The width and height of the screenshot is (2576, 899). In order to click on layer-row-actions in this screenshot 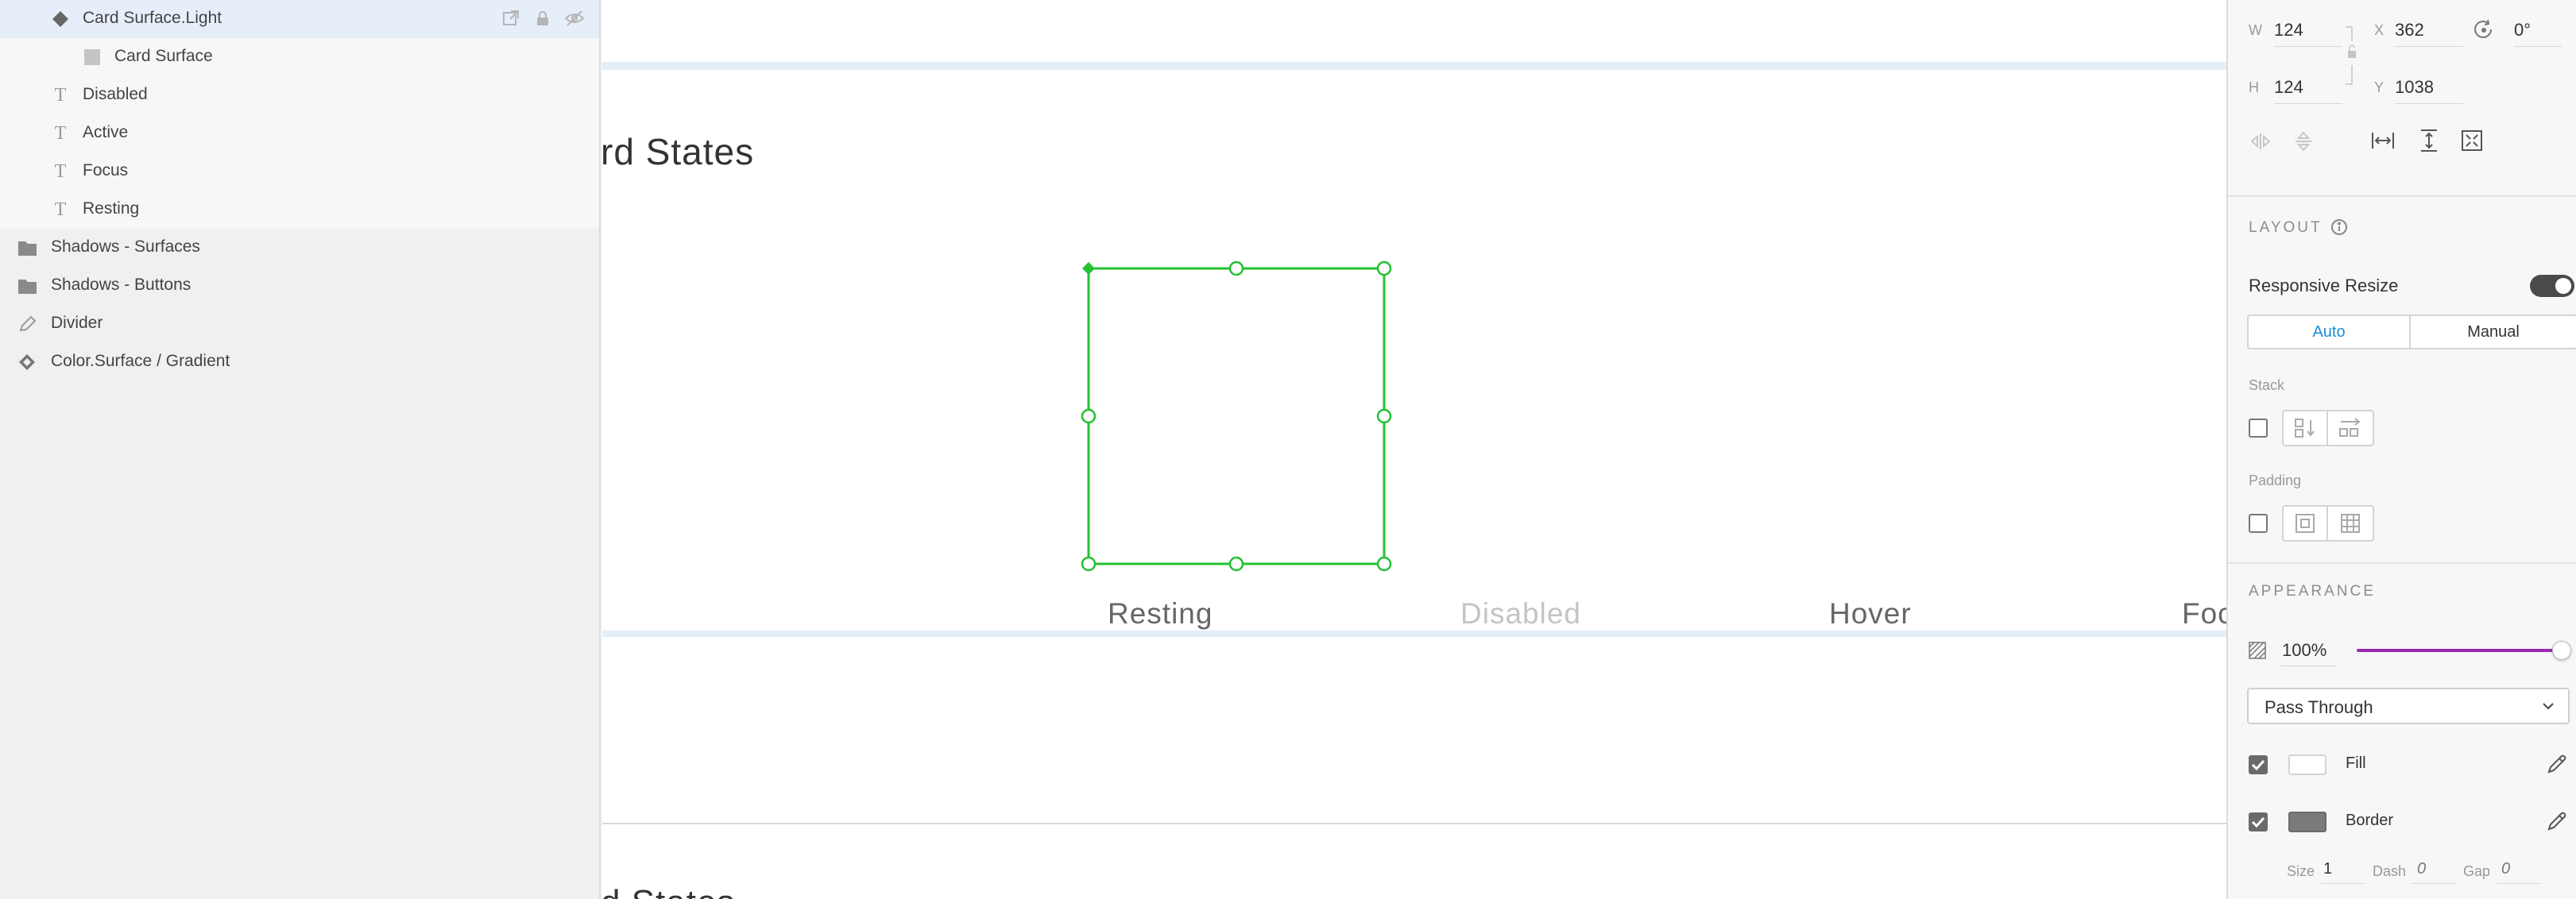, I will do `click(543, 18)`.